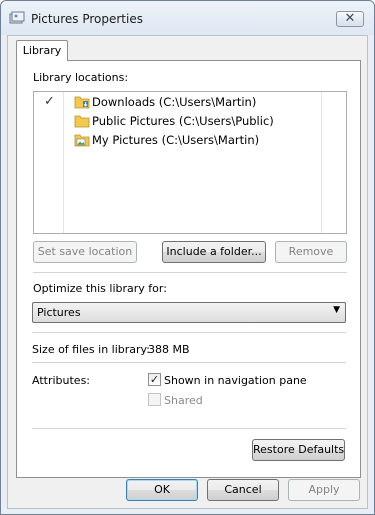 This screenshot has height=515, width=375. What do you see at coordinates (87, 19) in the screenshot?
I see `window-title: Pictures Properties` at bounding box center [87, 19].